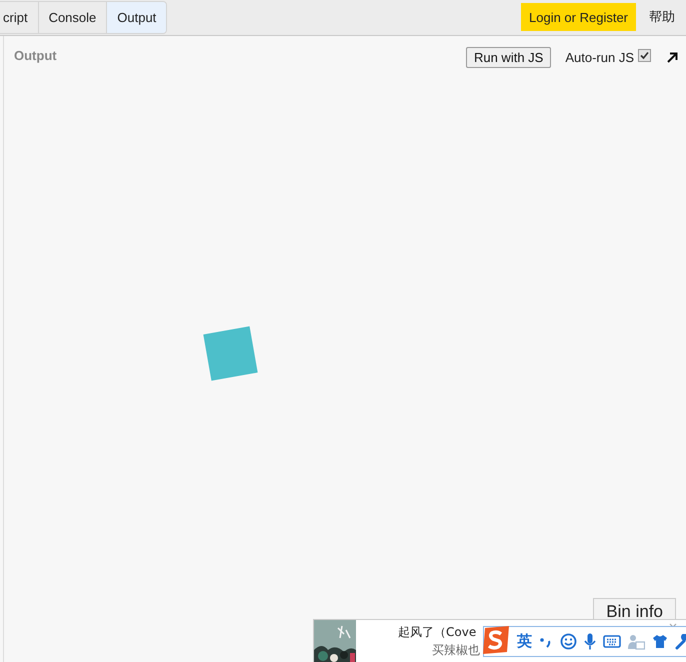  What do you see at coordinates (437, 632) in the screenshot?
I see `song-title: 起风了（Cove` at bounding box center [437, 632].